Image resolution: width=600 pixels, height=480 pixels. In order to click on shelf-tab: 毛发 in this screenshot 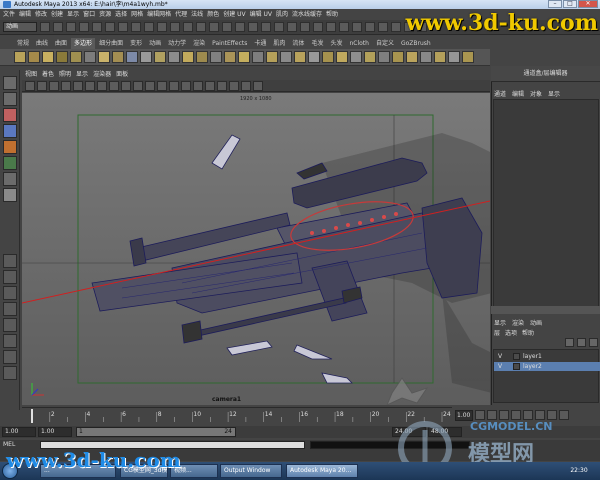, I will do `click(317, 43)`.